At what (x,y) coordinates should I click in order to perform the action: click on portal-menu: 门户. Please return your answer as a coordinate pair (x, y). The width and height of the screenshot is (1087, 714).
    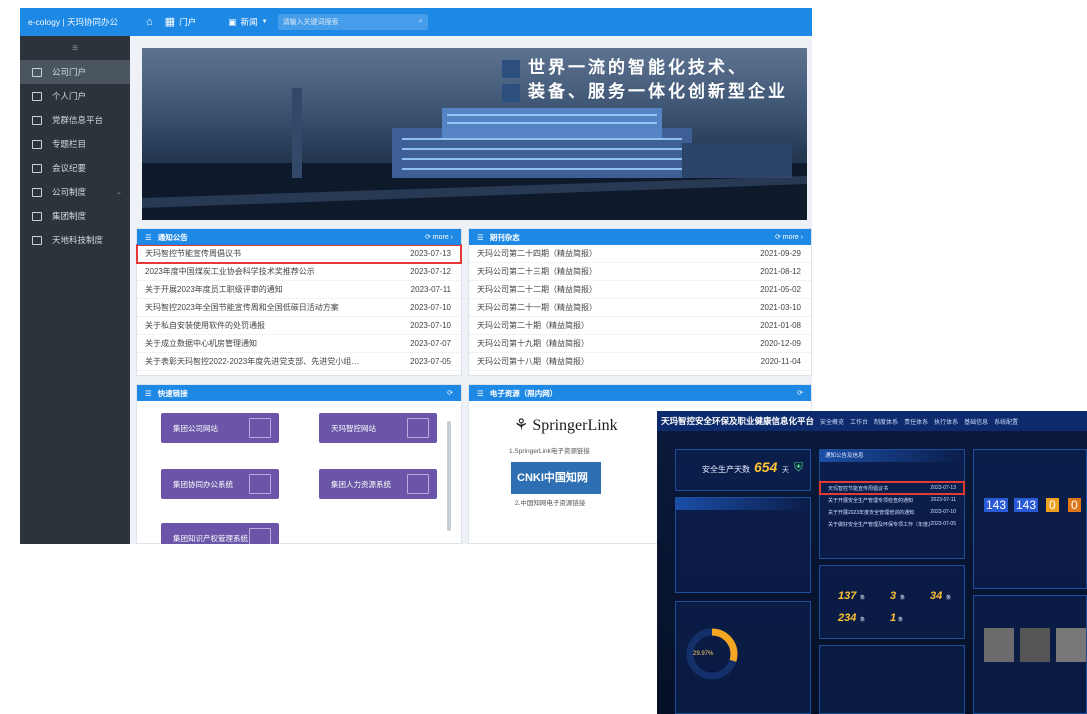
    Looking at the image, I should click on (187, 22).